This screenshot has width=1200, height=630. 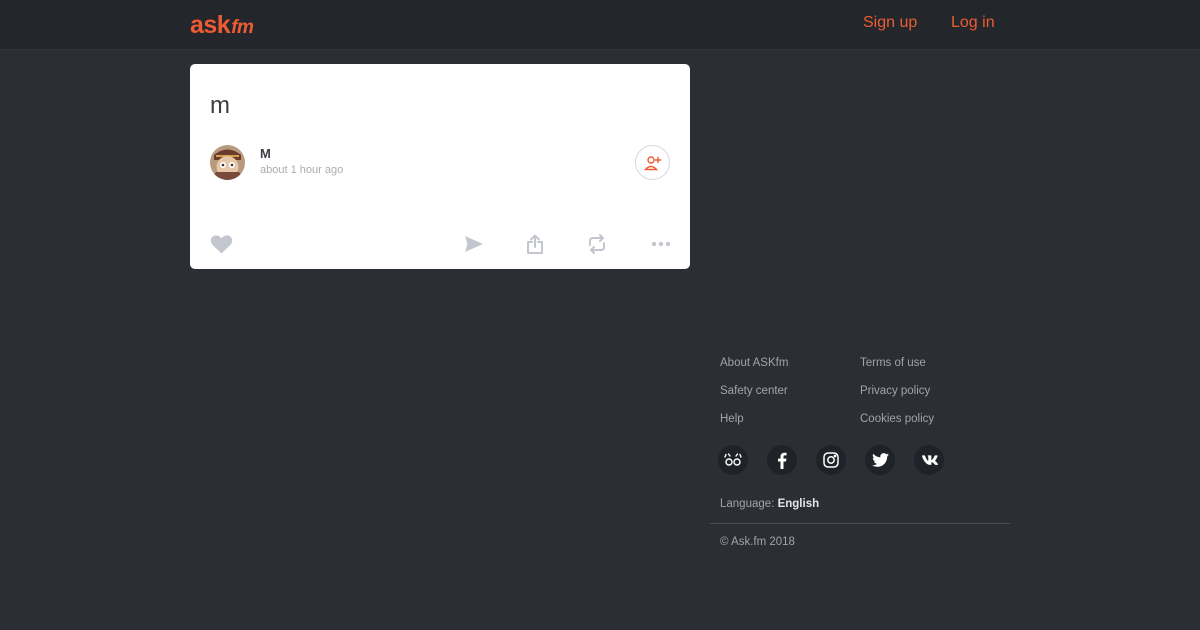 I want to click on footer-link-safety: Safety center, so click(x=754, y=391).